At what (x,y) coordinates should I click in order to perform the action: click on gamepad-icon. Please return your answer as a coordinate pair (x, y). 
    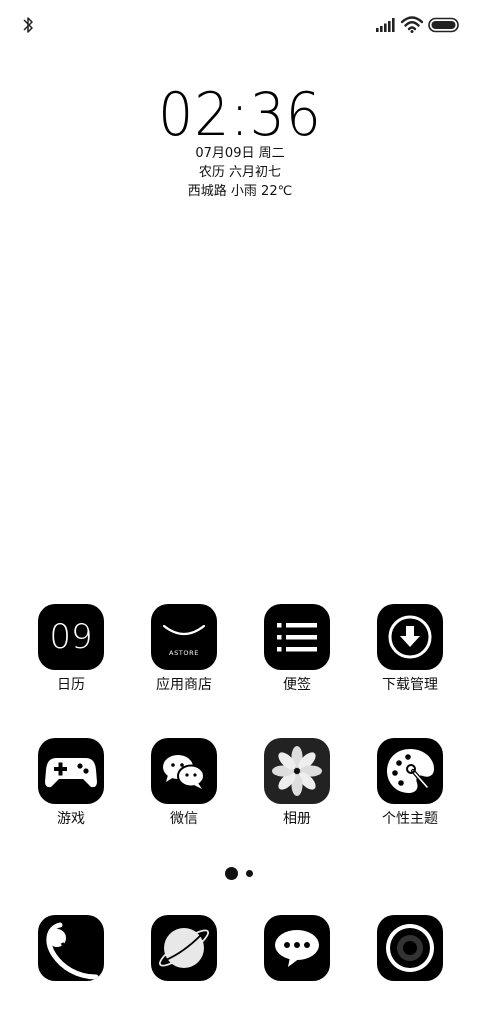
    Looking at the image, I should click on (71, 771).